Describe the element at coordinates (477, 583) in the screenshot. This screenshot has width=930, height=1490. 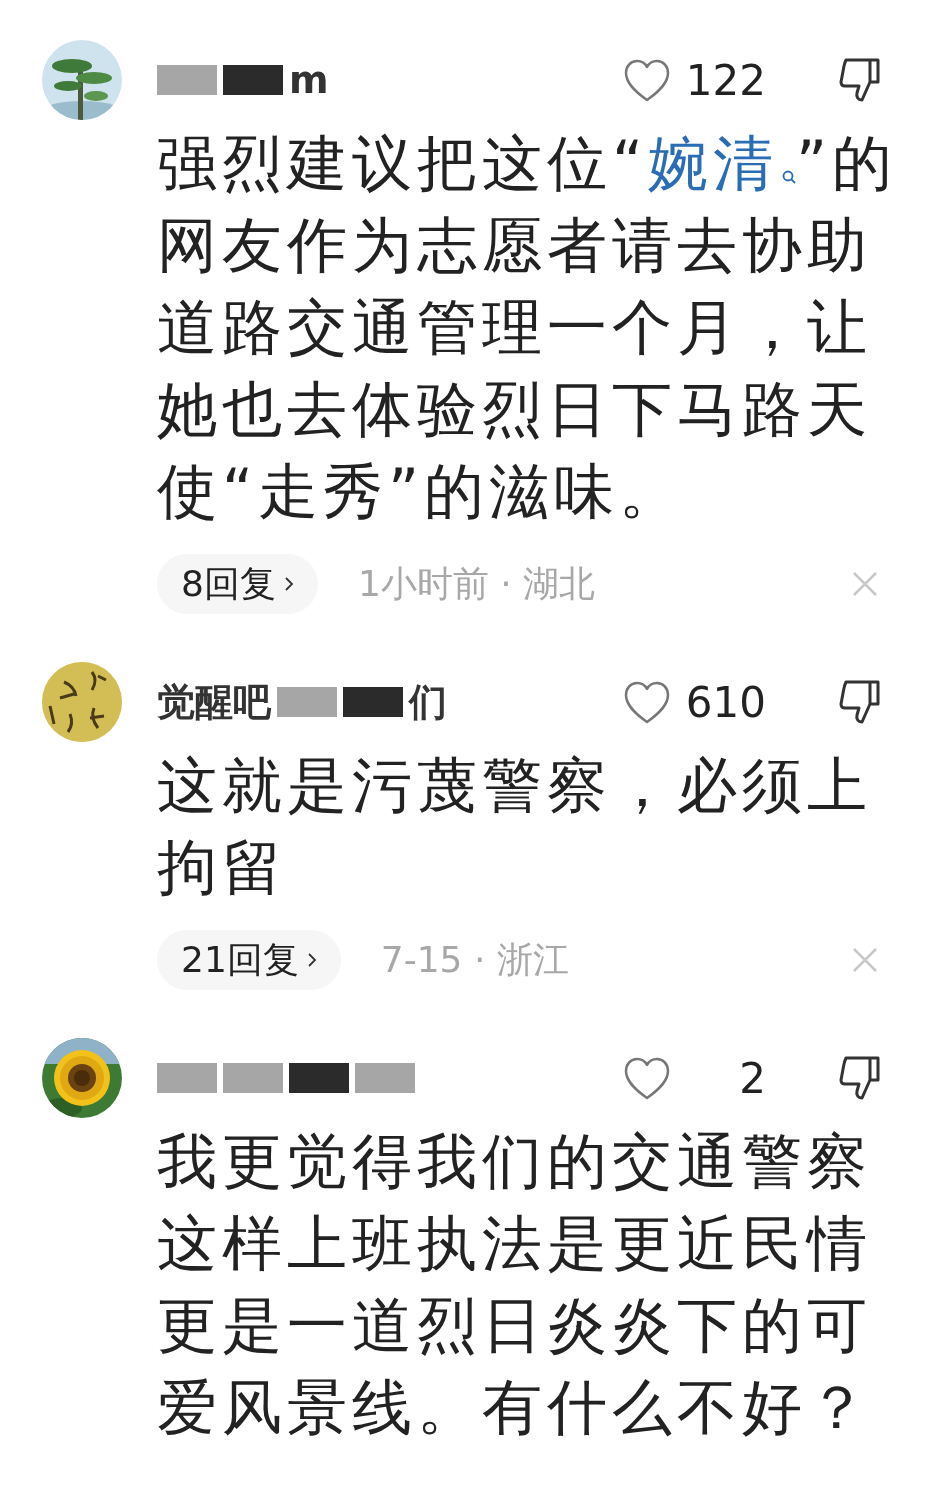
I see `timestamp-location: 1小时前 · 湖北` at that location.